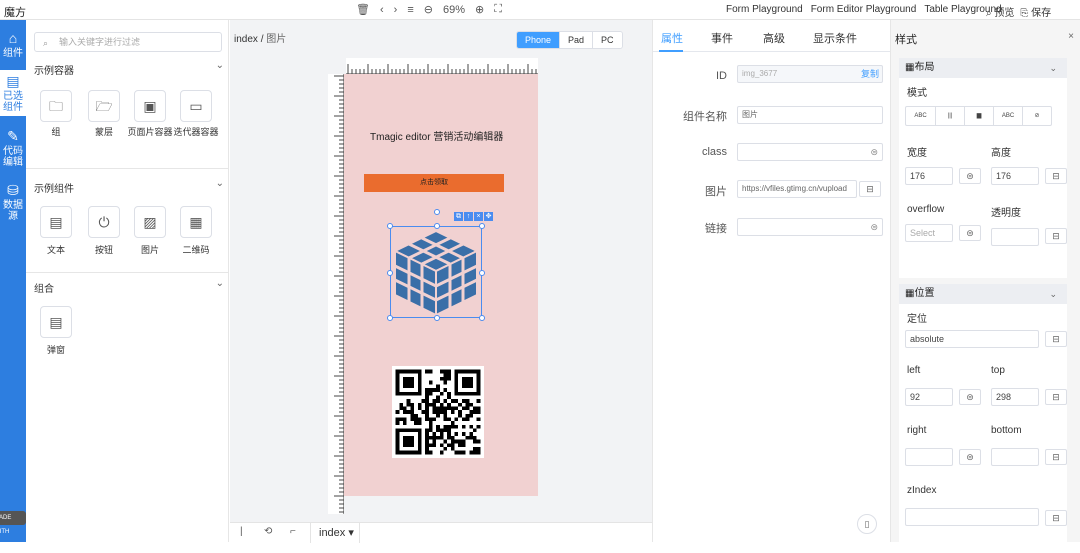 The height and width of the screenshot is (553, 1080). I want to click on canvas-page: Tmagic editor 营销活动编辑器 点击领取 ⧉ ↑ × ✥, so click(441, 285).